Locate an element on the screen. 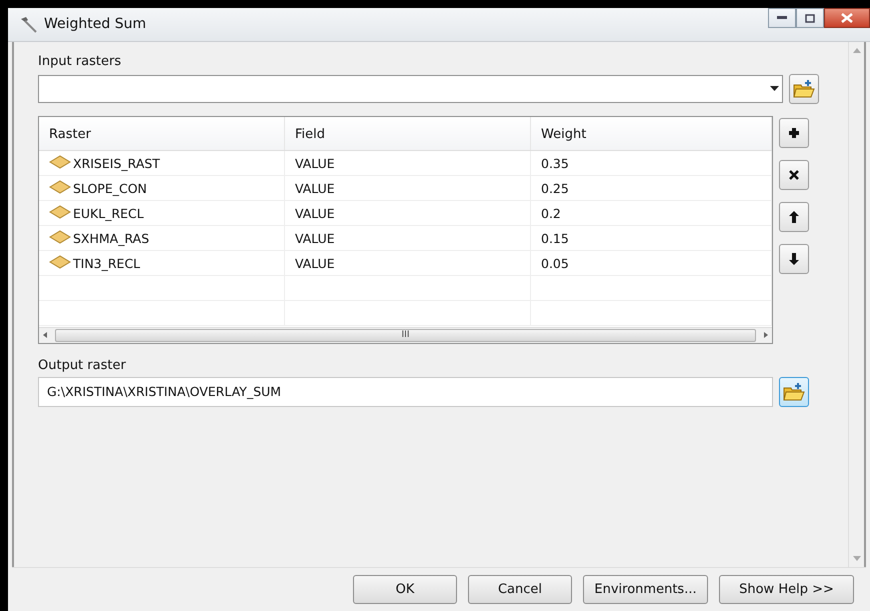 The width and height of the screenshot is (870, 611). add-button is located at coordinates (794, 133).